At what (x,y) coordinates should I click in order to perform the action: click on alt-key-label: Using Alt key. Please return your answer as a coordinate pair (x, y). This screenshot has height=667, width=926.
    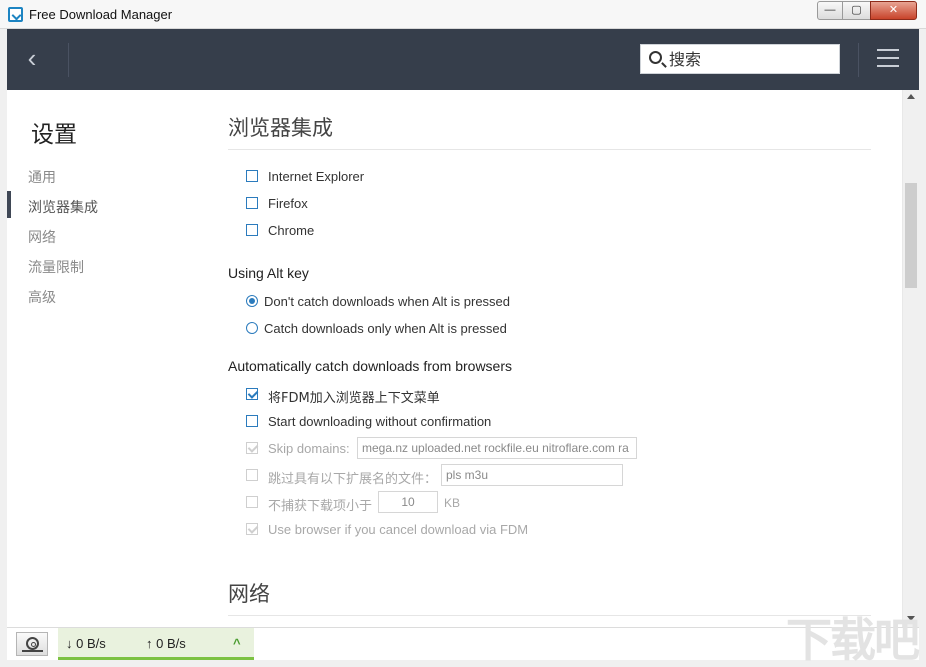
    Looking at the image, I should click on (268, 273).